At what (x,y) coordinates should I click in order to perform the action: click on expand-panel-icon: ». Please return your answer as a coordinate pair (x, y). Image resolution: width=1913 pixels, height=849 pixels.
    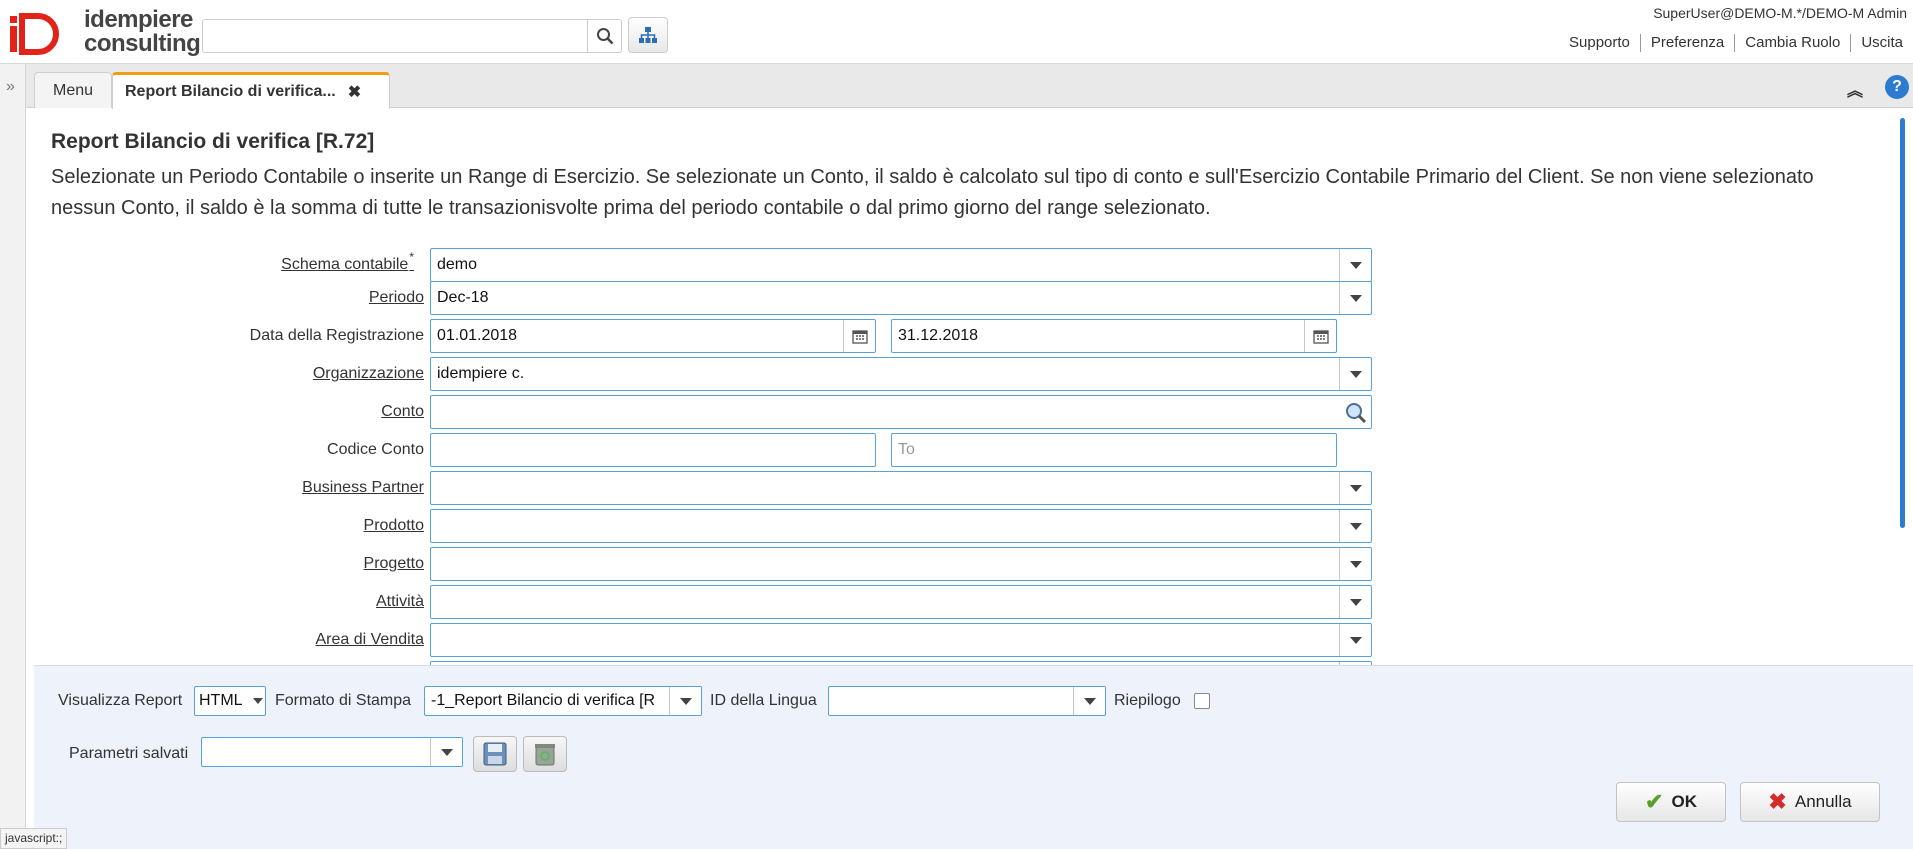
    Looking at the image, I should click on (10, 87).